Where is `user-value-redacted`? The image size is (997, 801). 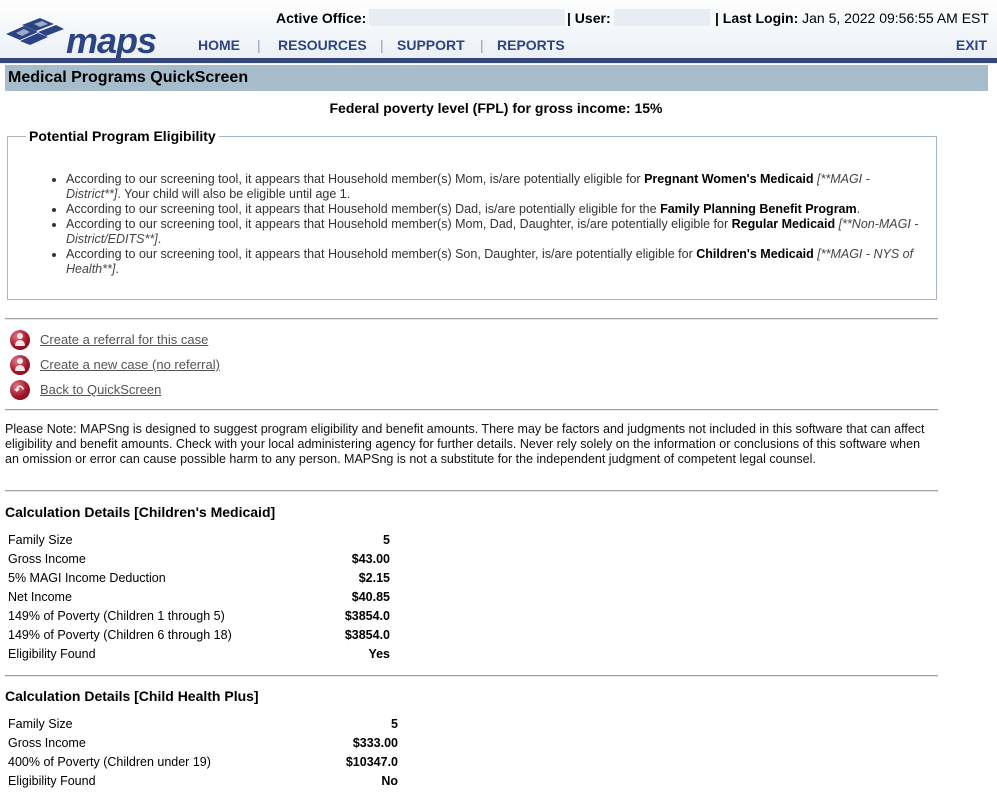
user-value-redacted is located at coordinates (662, 17).